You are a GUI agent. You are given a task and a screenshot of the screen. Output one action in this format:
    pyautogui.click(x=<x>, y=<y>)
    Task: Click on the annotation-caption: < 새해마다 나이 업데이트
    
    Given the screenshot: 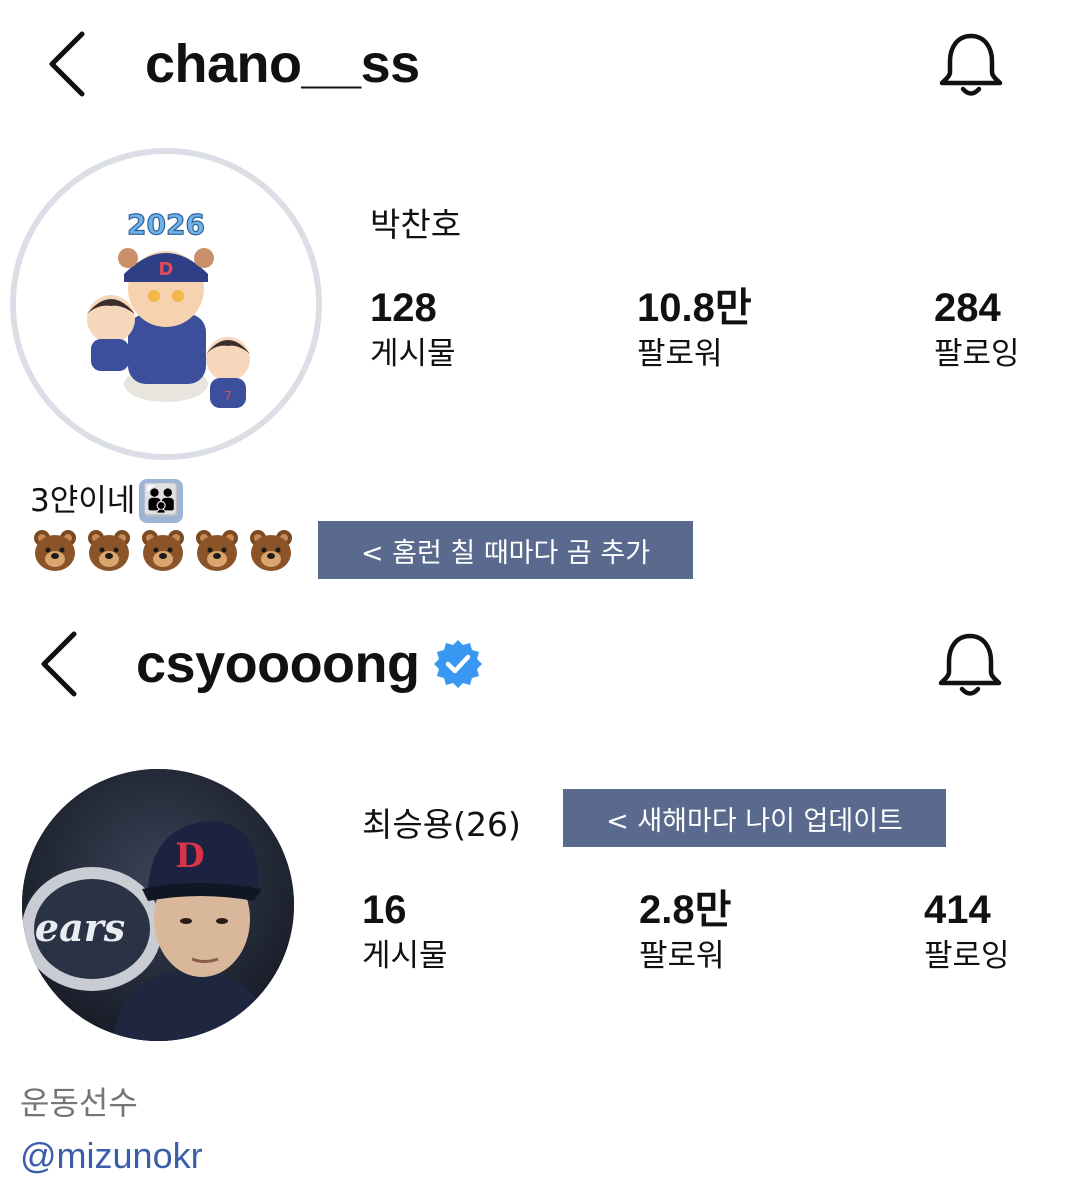 What is the action you would take?
    pyautogui.click(x=754, y=818)
    